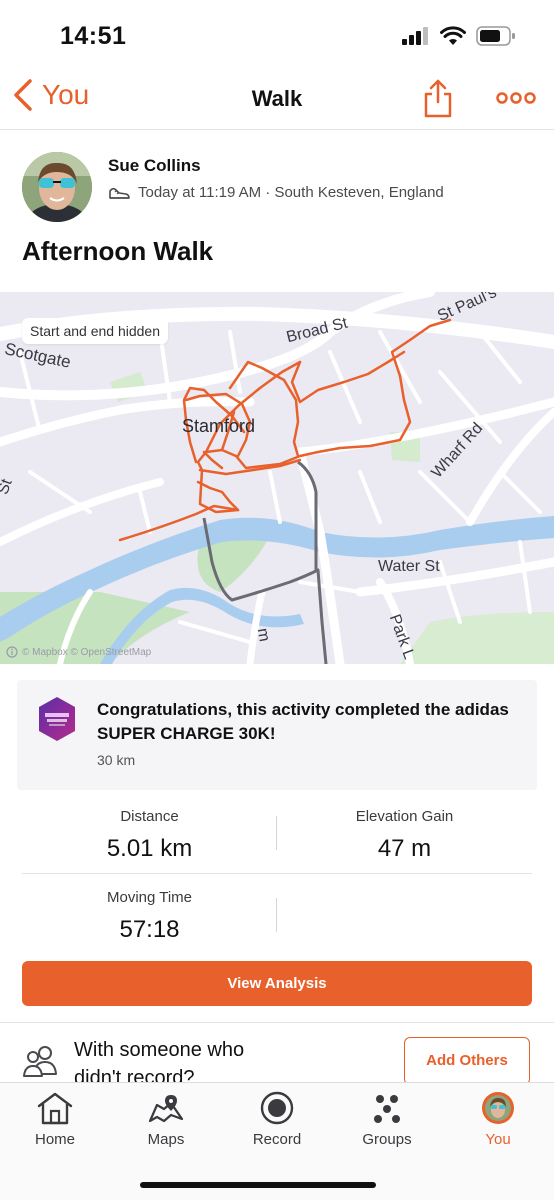  What do you see at coordinates (149, 897) in the screenshot?
I see `moving-time-label: Moving Time` at bounding box center [149, 897].